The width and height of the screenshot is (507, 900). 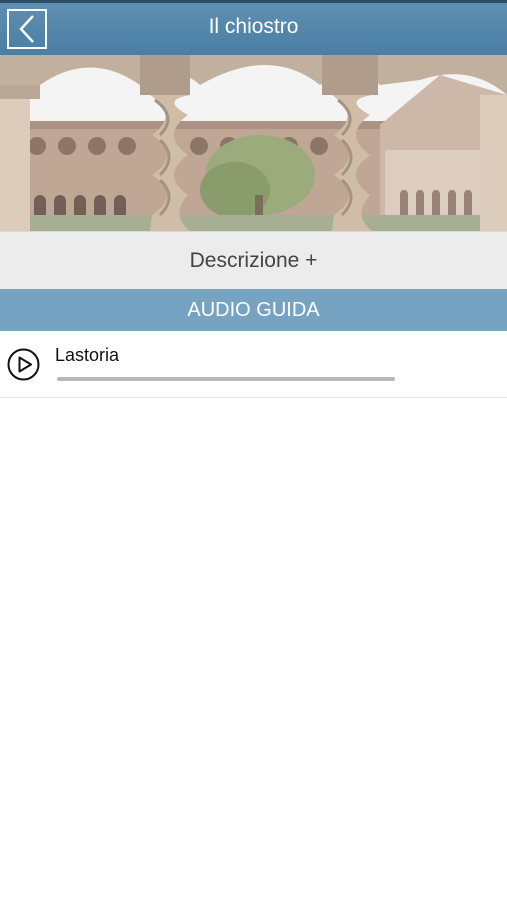 I want to click on top-bar: Il chiostro, so click(x=253, y=27).